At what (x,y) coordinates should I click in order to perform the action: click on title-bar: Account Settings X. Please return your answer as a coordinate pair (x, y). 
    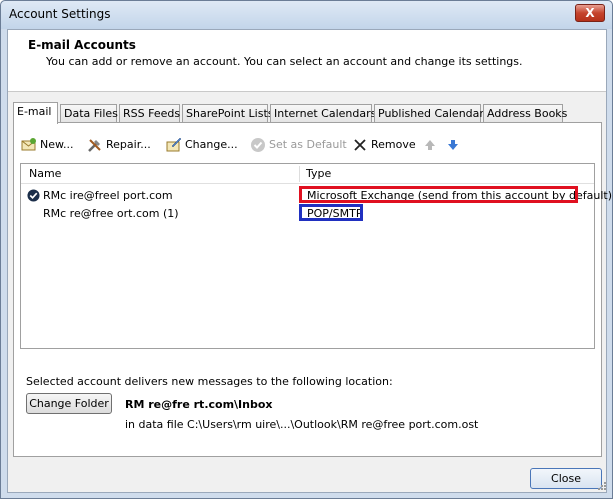
    Looking at the image, I should click on (306, 15).